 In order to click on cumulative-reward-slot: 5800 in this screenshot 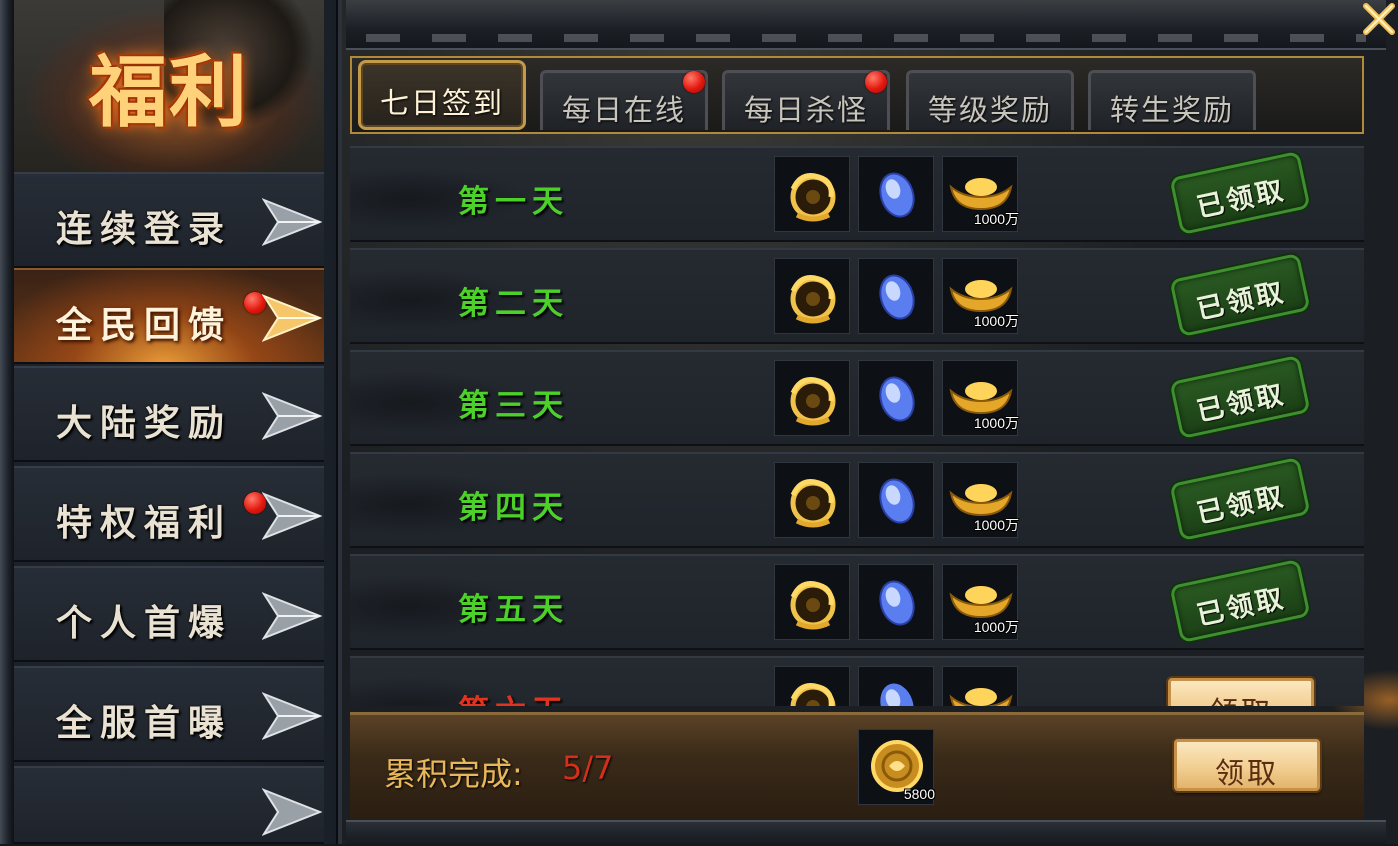, I will do `click(896, 767)`.